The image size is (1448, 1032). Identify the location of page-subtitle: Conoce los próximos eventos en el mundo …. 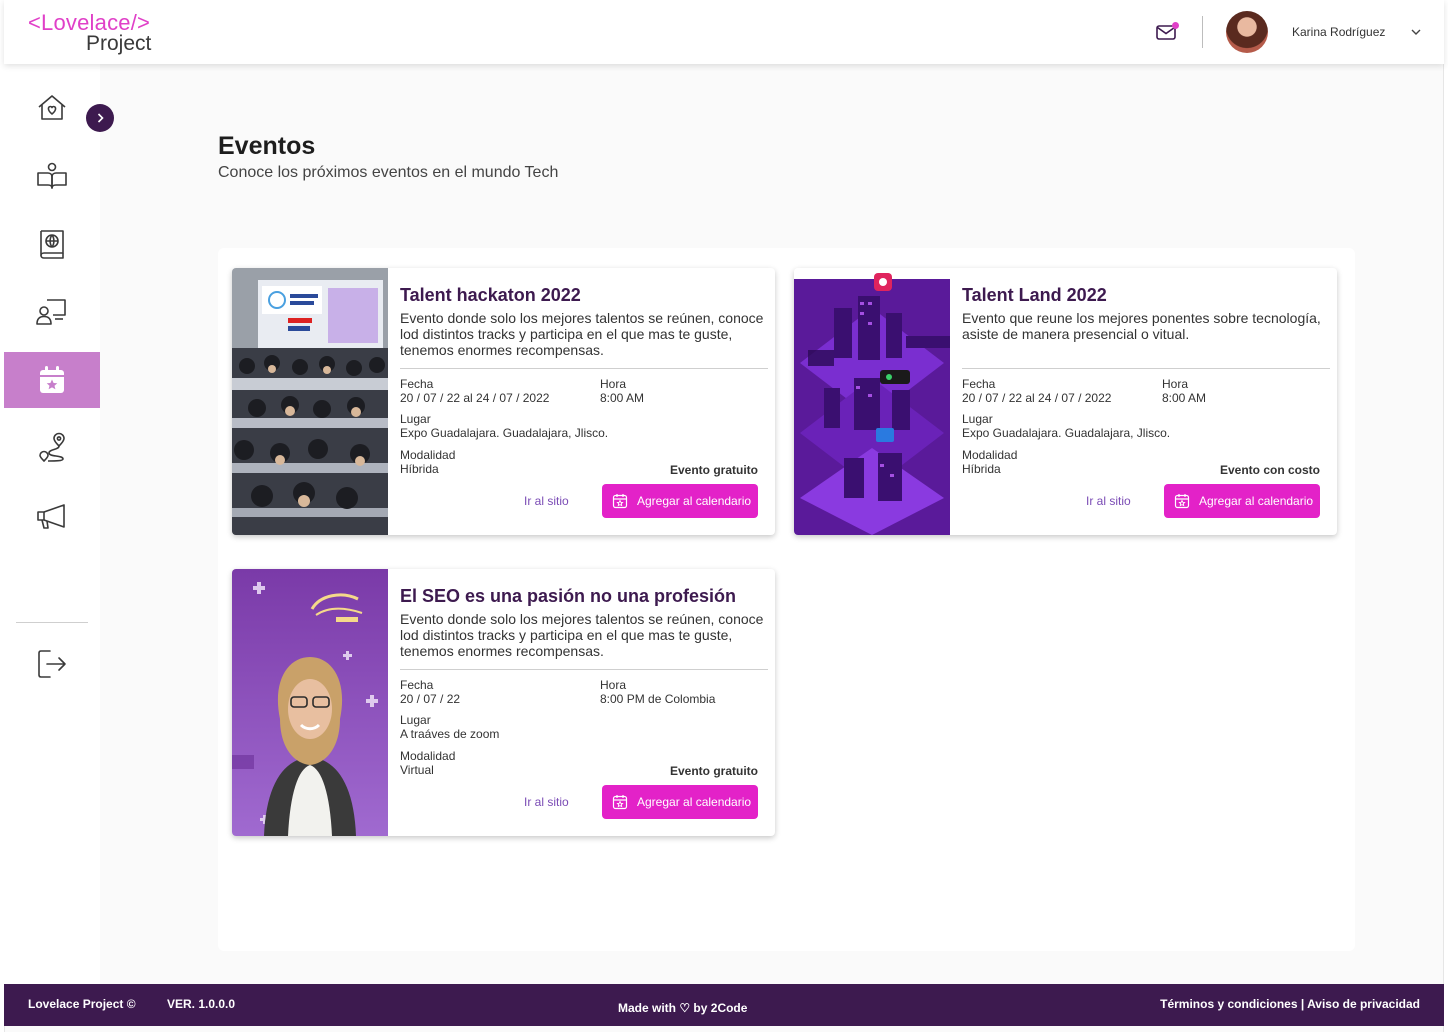
(388, 172).